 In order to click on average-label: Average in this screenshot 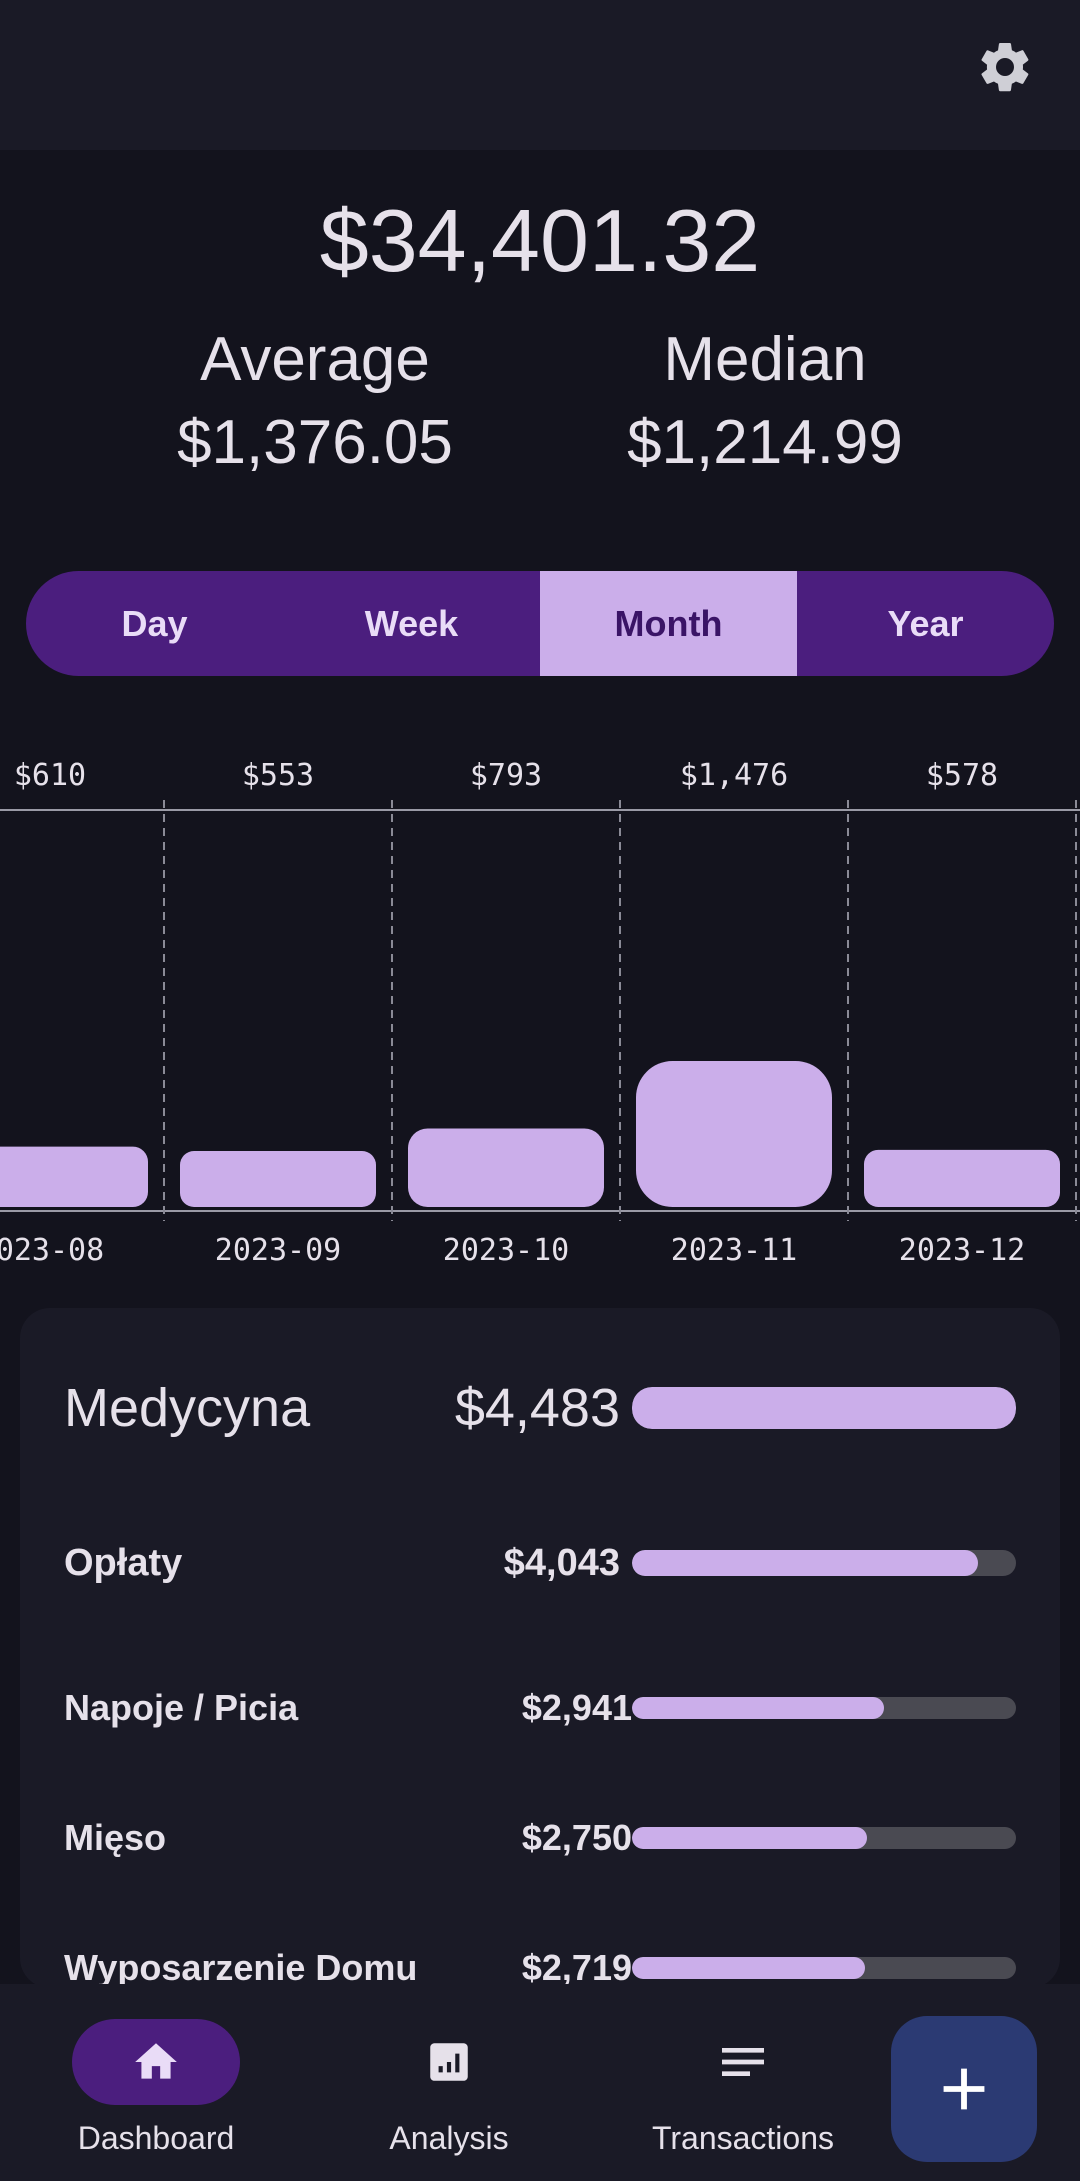, I will do `click(315, 359)`.